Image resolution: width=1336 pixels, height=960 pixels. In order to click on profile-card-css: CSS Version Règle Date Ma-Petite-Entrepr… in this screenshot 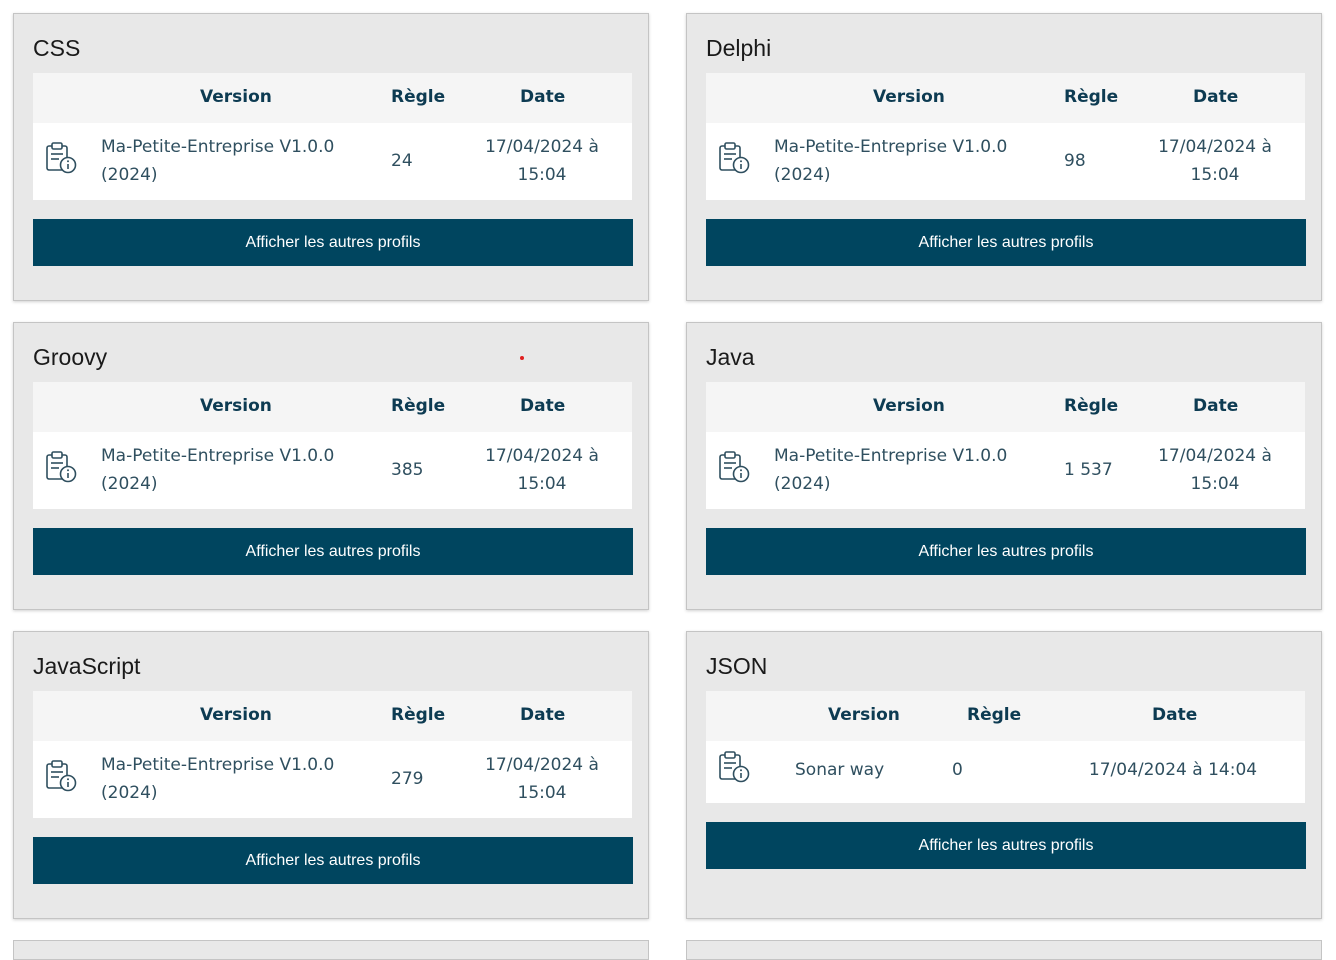, I will do `click(331, 157)`.